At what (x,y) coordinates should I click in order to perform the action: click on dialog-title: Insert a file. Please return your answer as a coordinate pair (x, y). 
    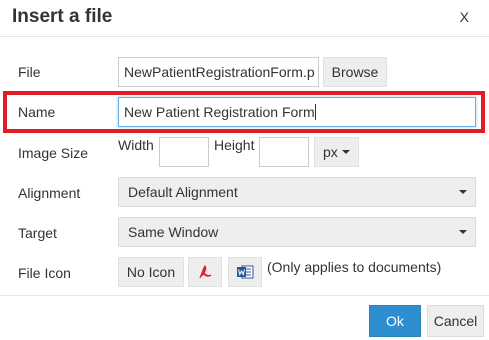
    Looking at the image, I should click on (62, 16).